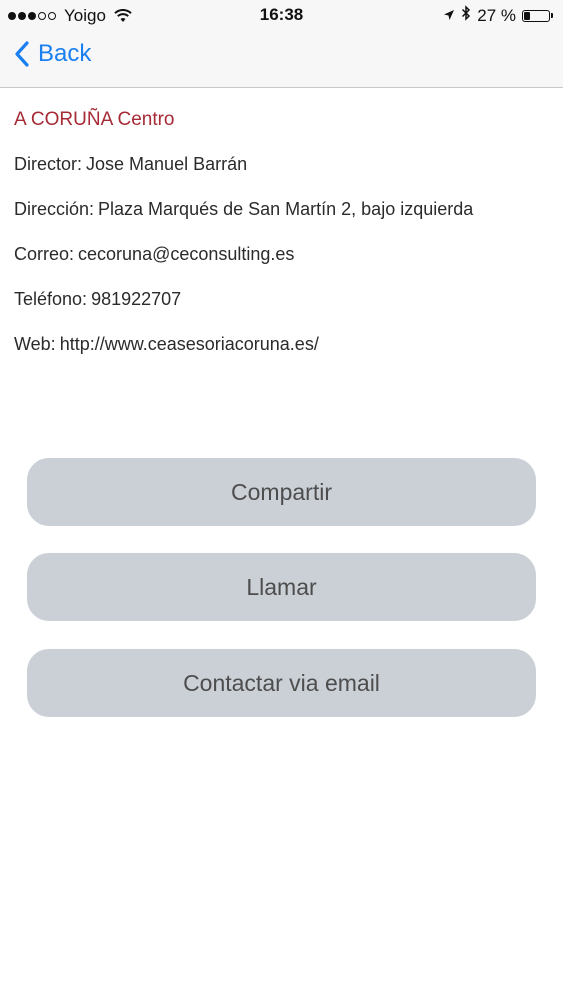 This screenshot has width=563, height=1000. I want to click on web-row: Web: http://www.ceasesoriacoruna.es/, so click(281, 345).